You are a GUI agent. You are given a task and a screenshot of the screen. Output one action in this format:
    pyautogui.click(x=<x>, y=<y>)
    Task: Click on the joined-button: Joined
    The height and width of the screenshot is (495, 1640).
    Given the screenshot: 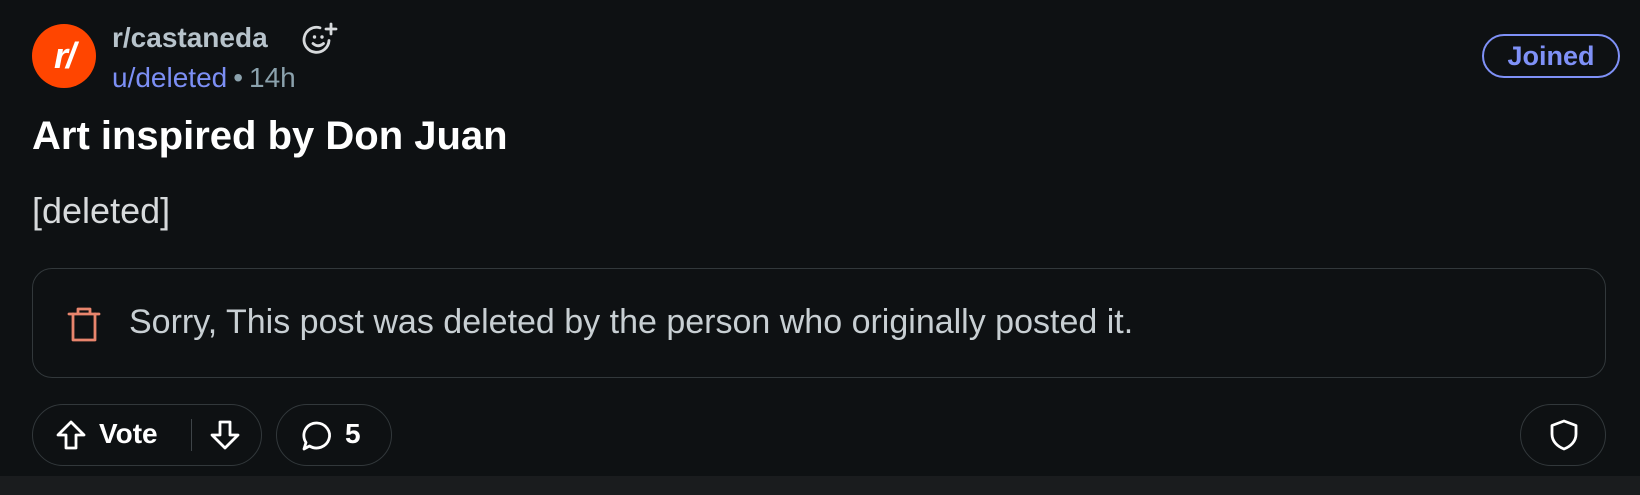 What is the action you would take?
    pyautogui.click(x=1551, y=56)
    